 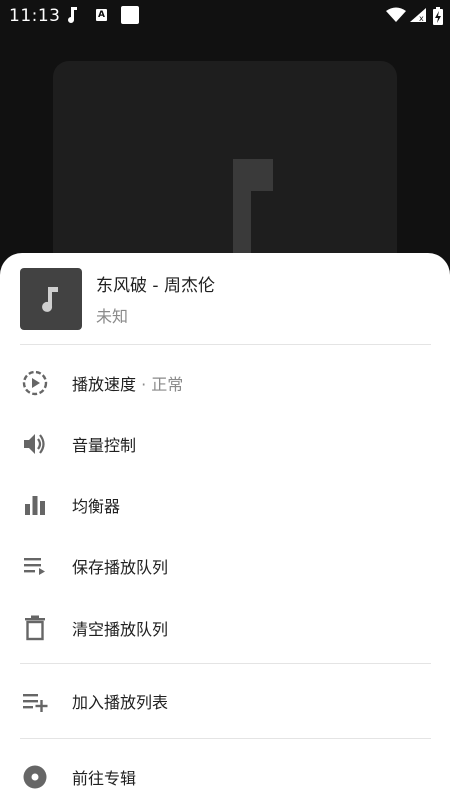 What do you see at coordinates (418, 17) in the screenshot?
I see `signal-icon: x` at bounding box center [418, 17].